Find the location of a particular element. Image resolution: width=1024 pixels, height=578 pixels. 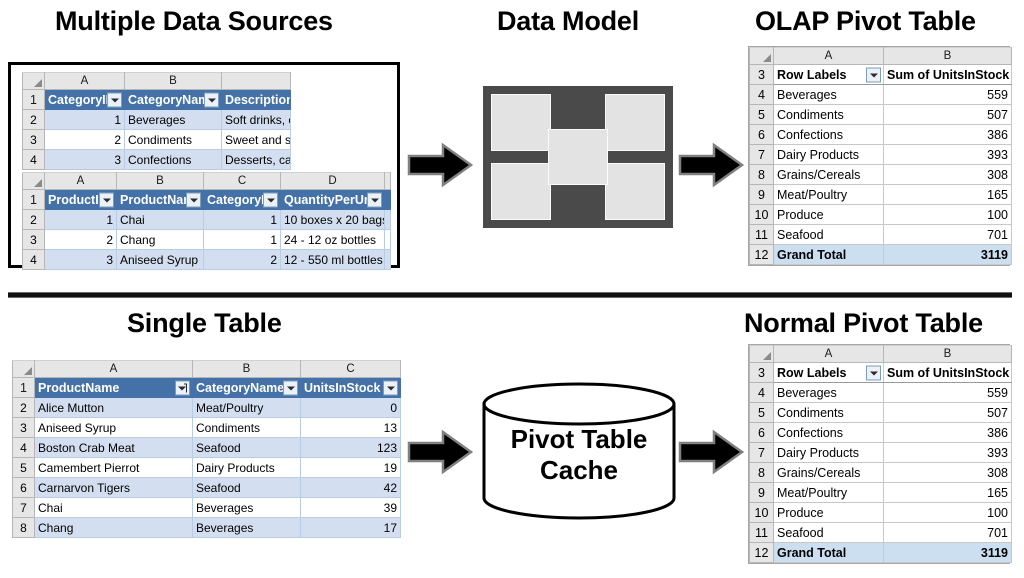

table-row: 7 Chai Beverages 39 is located at coordinates (206, 507).